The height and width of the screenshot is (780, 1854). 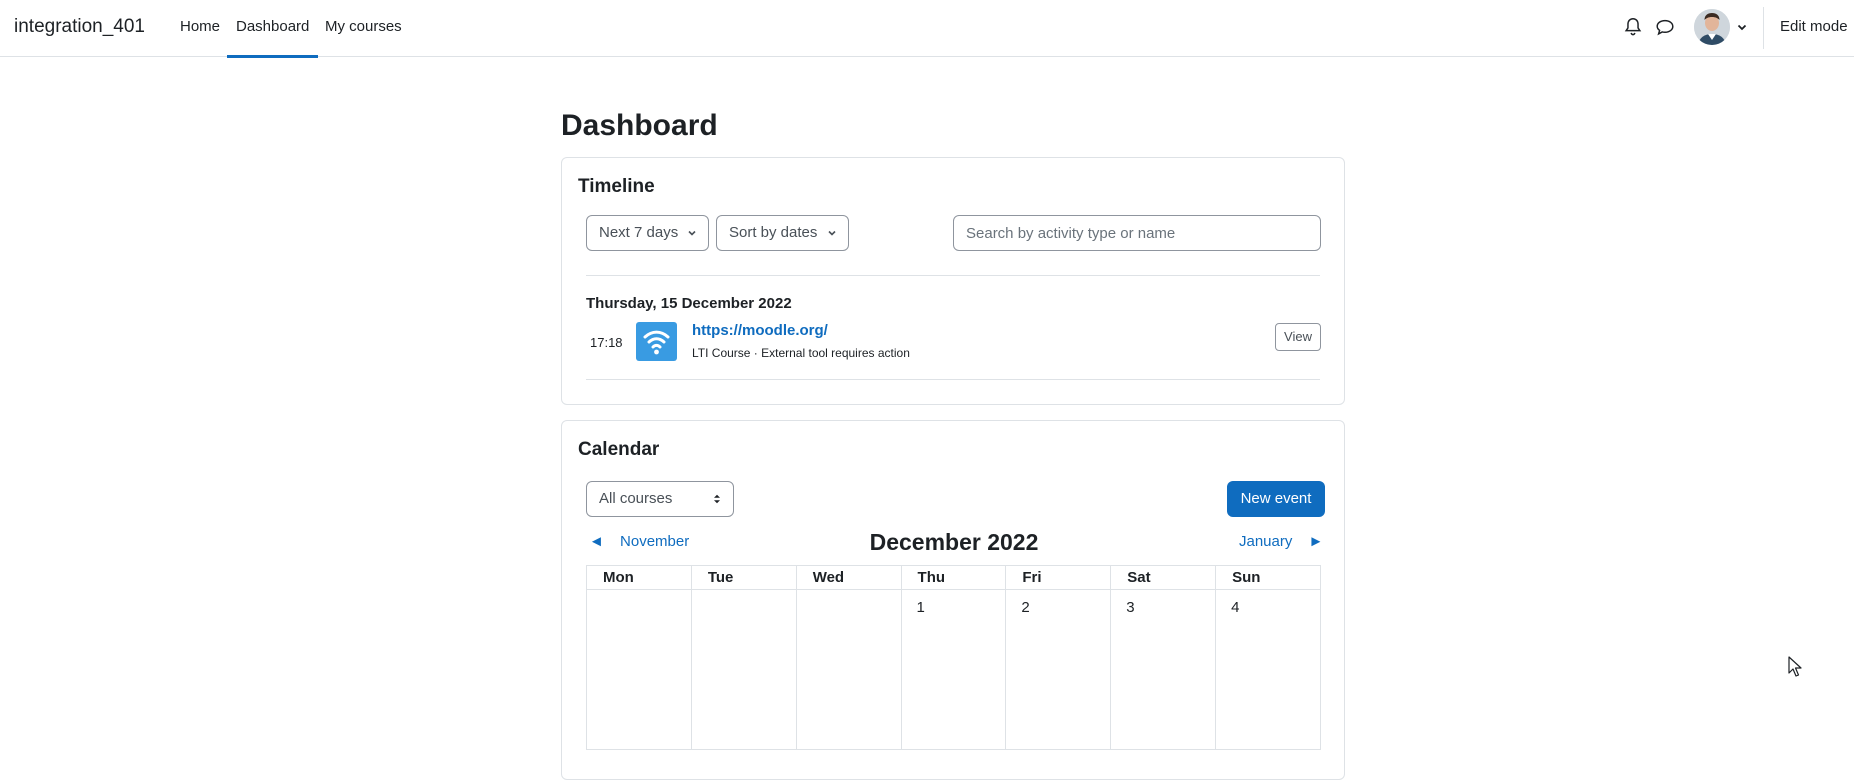 What do you see at coordinates (272, 38) in the screenshot?
I see `nav-dashboard: Dashboard` at bounding box center [272, 38].